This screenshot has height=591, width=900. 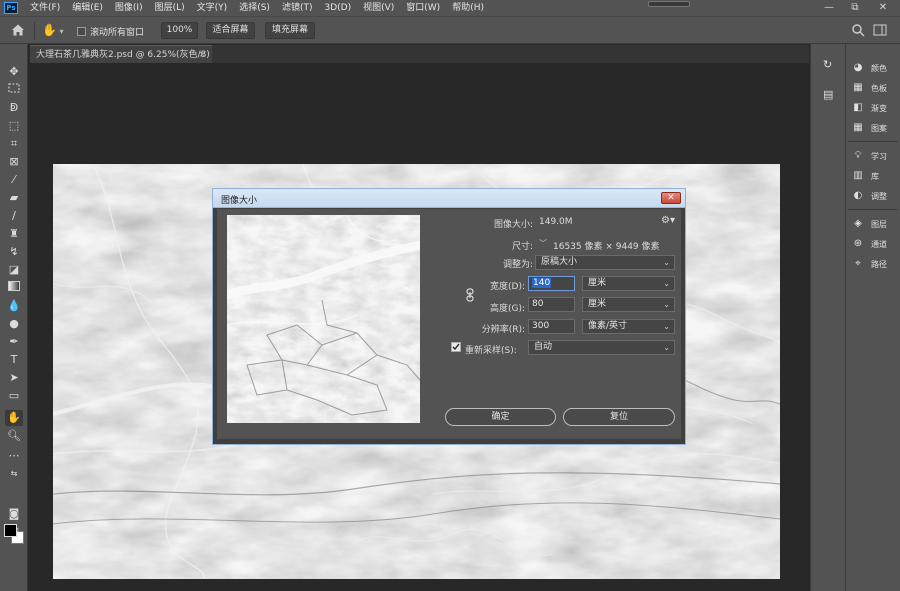 I want to click on menu-help: 帮助(H), so click(x=468, y=8).